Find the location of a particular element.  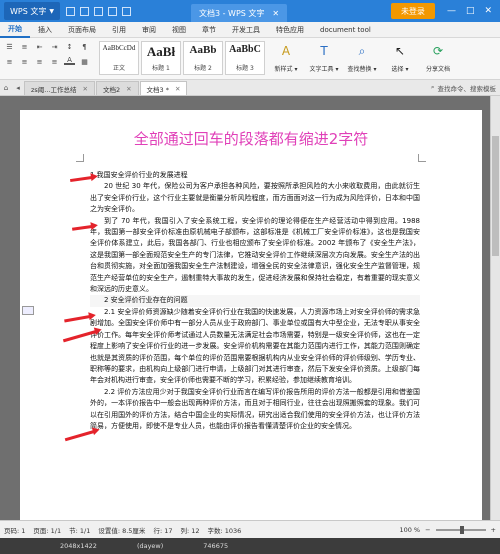

style-name: 标题 3 is located at coordinates (245, 68).